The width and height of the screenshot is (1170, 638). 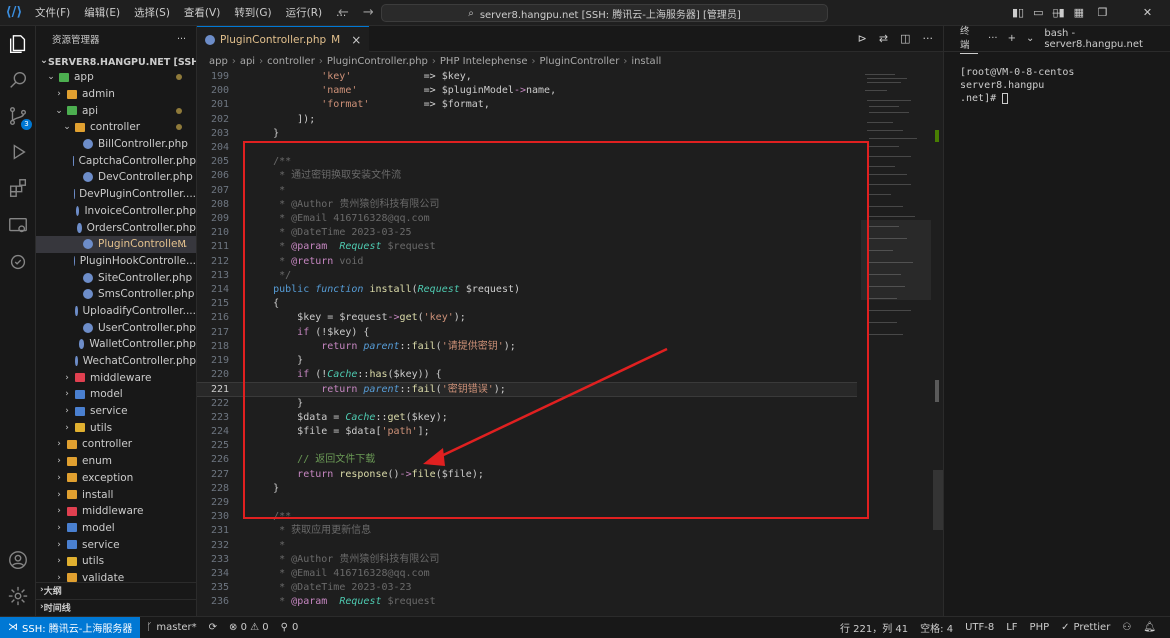 What do you see at coordinates (527, 602) in the screenshot?
I see `code-line: 236 * @param Request $request` at bounding box center [527, 602].